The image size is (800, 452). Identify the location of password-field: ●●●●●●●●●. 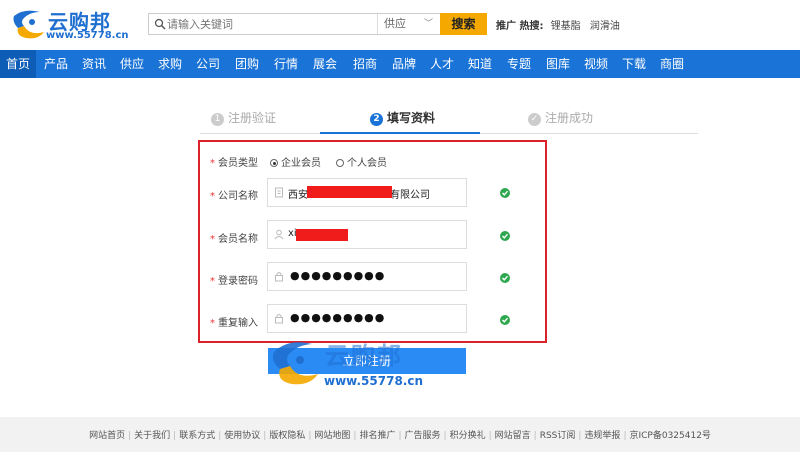
(367, 276).